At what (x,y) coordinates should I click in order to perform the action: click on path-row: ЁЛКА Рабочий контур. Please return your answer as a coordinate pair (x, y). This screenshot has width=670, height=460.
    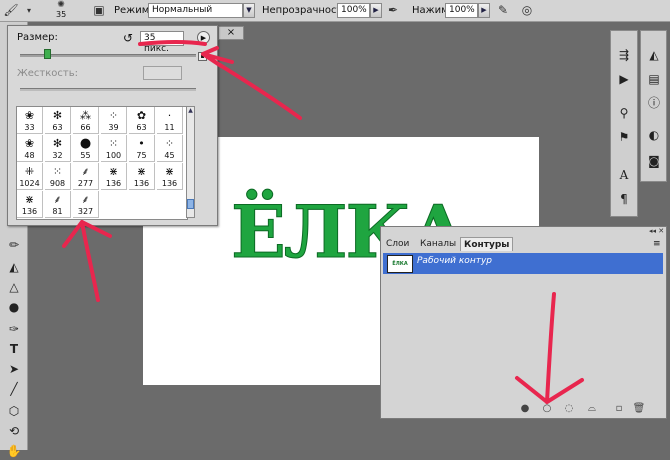
    Looking at the image, I should click on (523, 263).